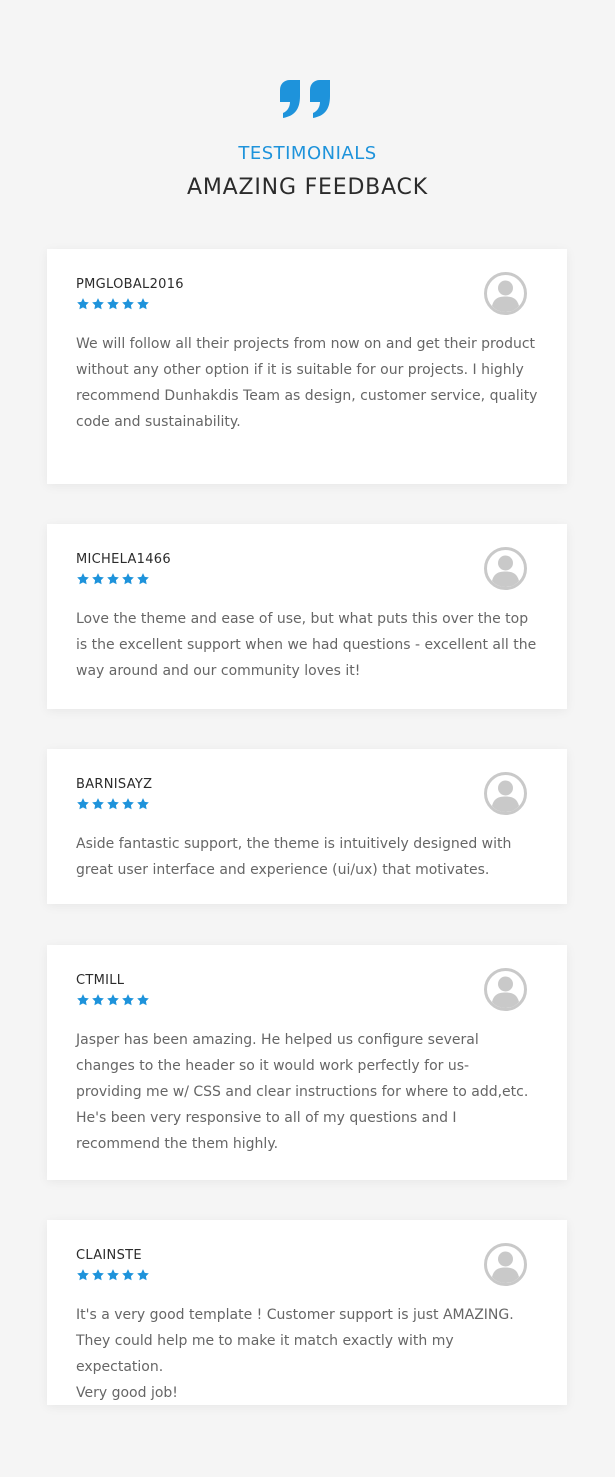 The width and height of the screenshot is (615, 1477). What do you see at coordinates (109, 1255) in the screenshot?
I see `testimonial-name: CLAINSTE` at bounding box center [109, 1255].